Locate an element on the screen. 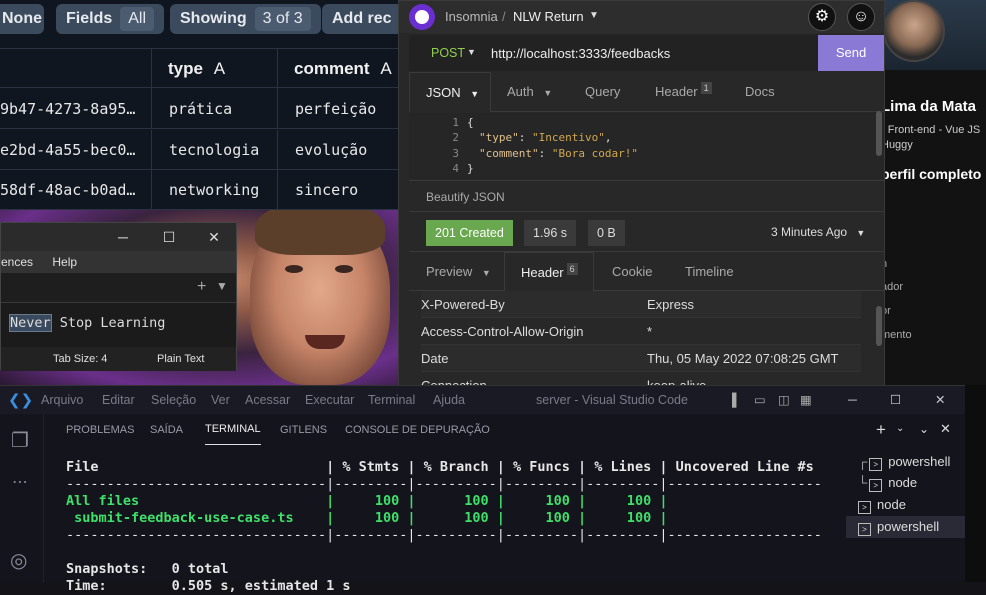 Image resolution: width=986 pixels, height=595 pixels. table-row: 58df-48ac-b0ad… networking sincero is located at coordinates (200, 190).